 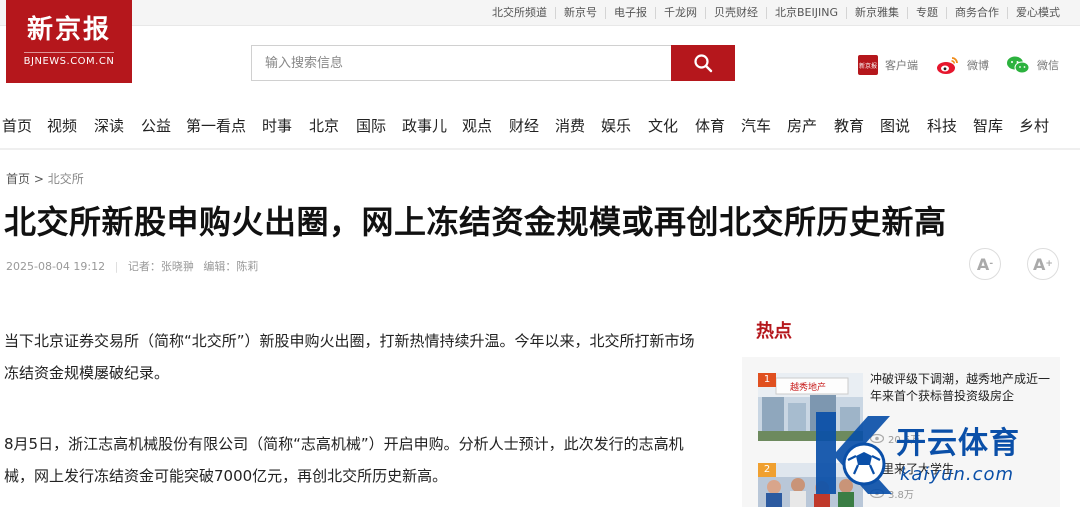 What do you see at coordinates (988, 125) in the screenshot?
I see `nav-item: 智库` at bounding box center [988, 125].